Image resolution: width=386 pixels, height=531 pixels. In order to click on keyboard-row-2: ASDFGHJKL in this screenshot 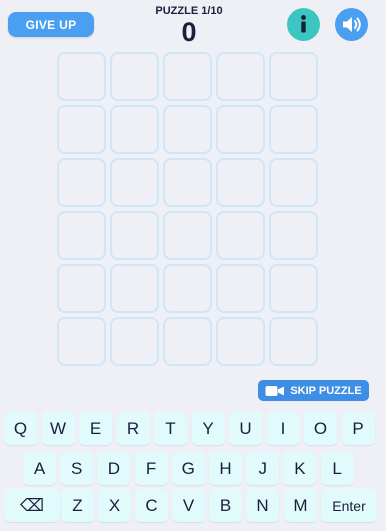, I will do `click(193, 468)`.